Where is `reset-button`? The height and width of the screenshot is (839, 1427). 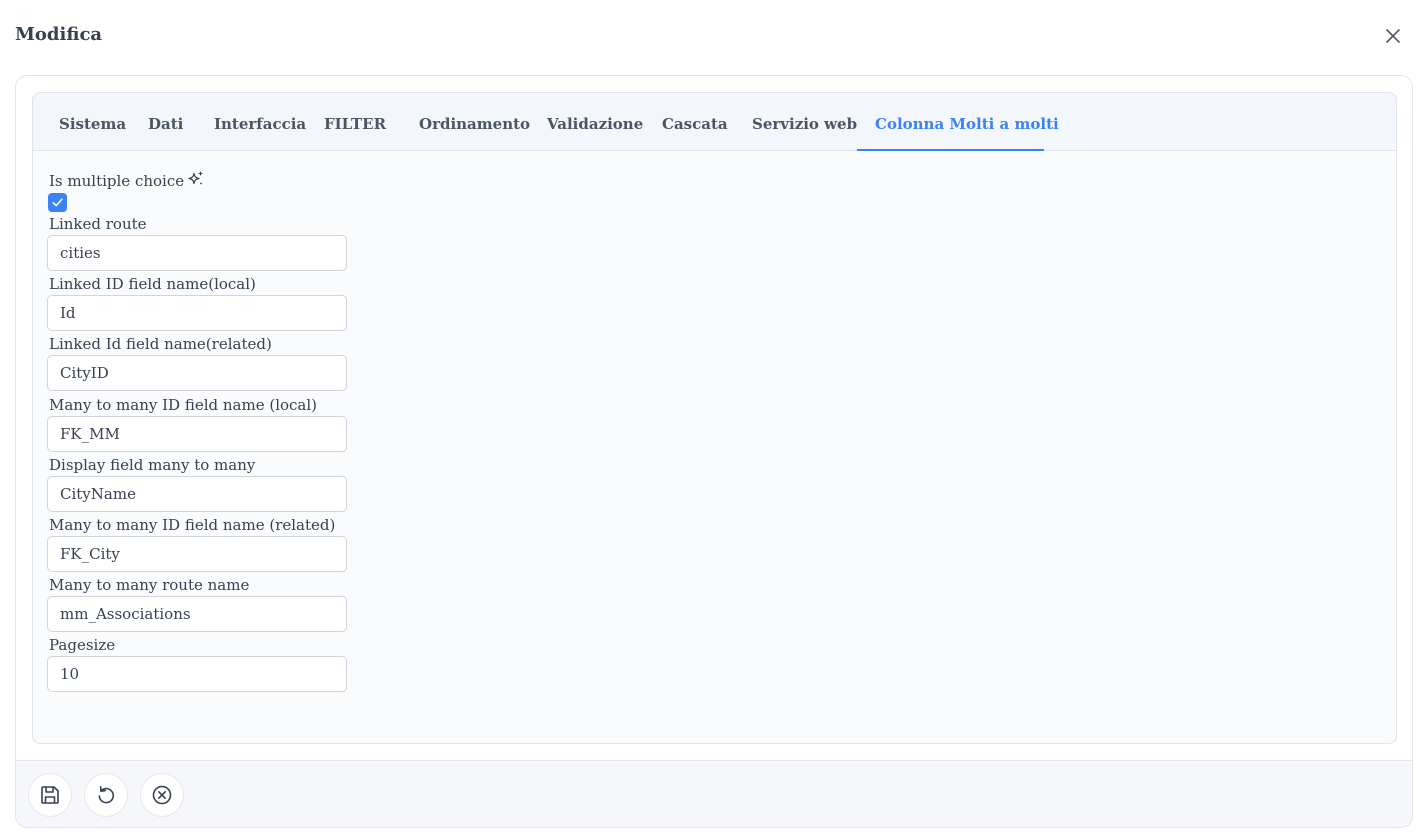 reset-button is located at coordinates (106, 795).